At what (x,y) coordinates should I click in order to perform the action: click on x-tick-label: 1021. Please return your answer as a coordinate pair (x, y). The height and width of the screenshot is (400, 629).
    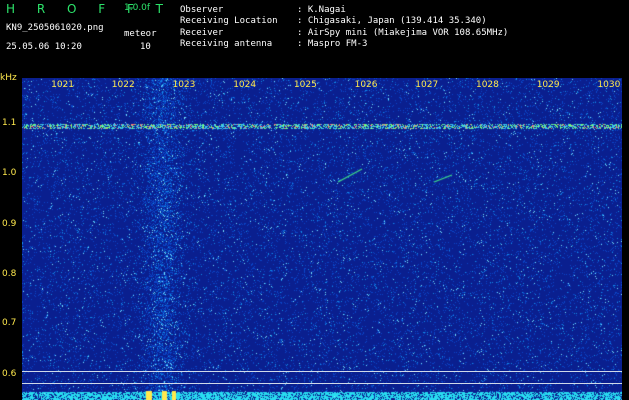
    Looking at the image, I should click on (62, 85).